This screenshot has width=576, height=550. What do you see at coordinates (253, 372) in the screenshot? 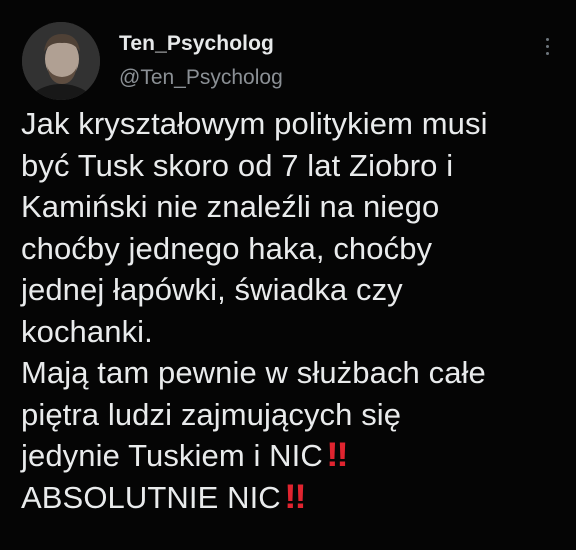
I see `tweet-line: Mają tam pewnie w służbach całe` at bounding box center [253, 372].